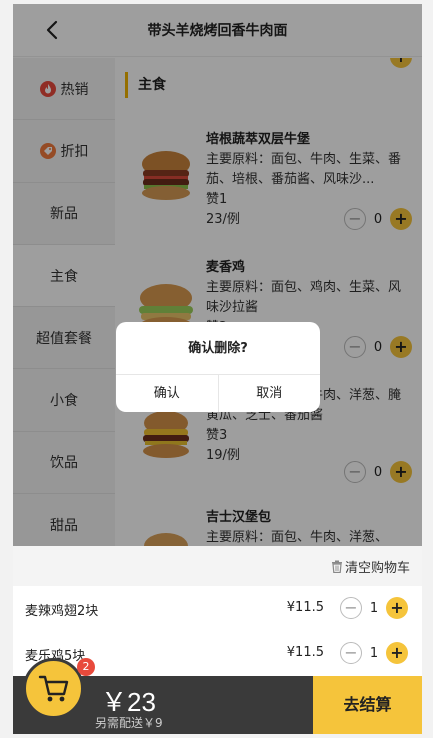 Image resolution: width=433 pixels, height=738 pixels. Describe the element at coordinates (269, 393) in the screenshot. I see `cancel-button: 取消` at that location.